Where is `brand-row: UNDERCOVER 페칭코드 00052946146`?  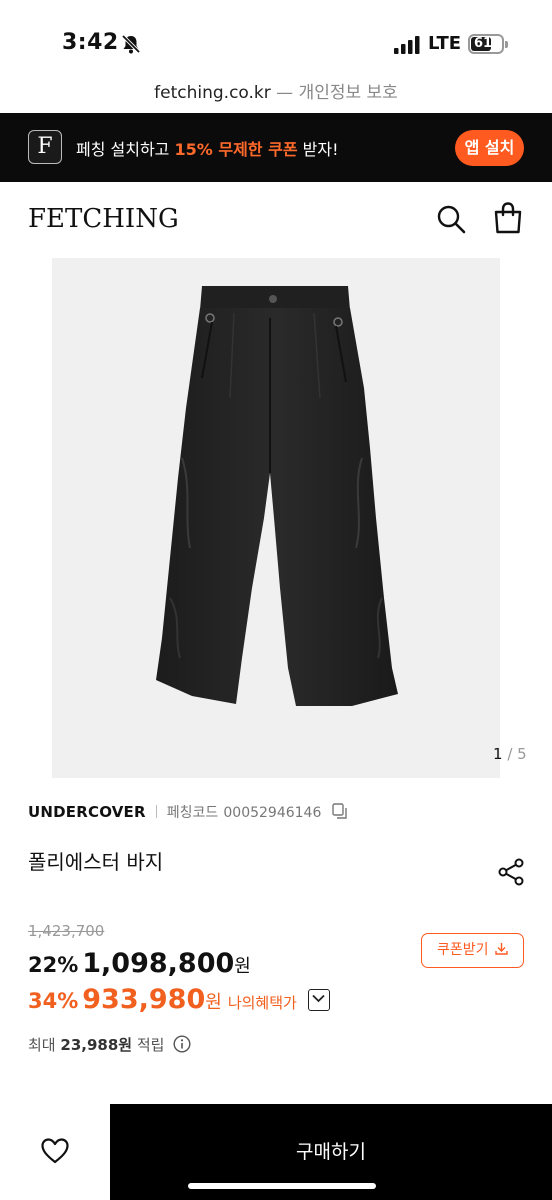
brand-row: UNDERCOVER 페칭코드 00052946146 is located at coordinates (188, 812).